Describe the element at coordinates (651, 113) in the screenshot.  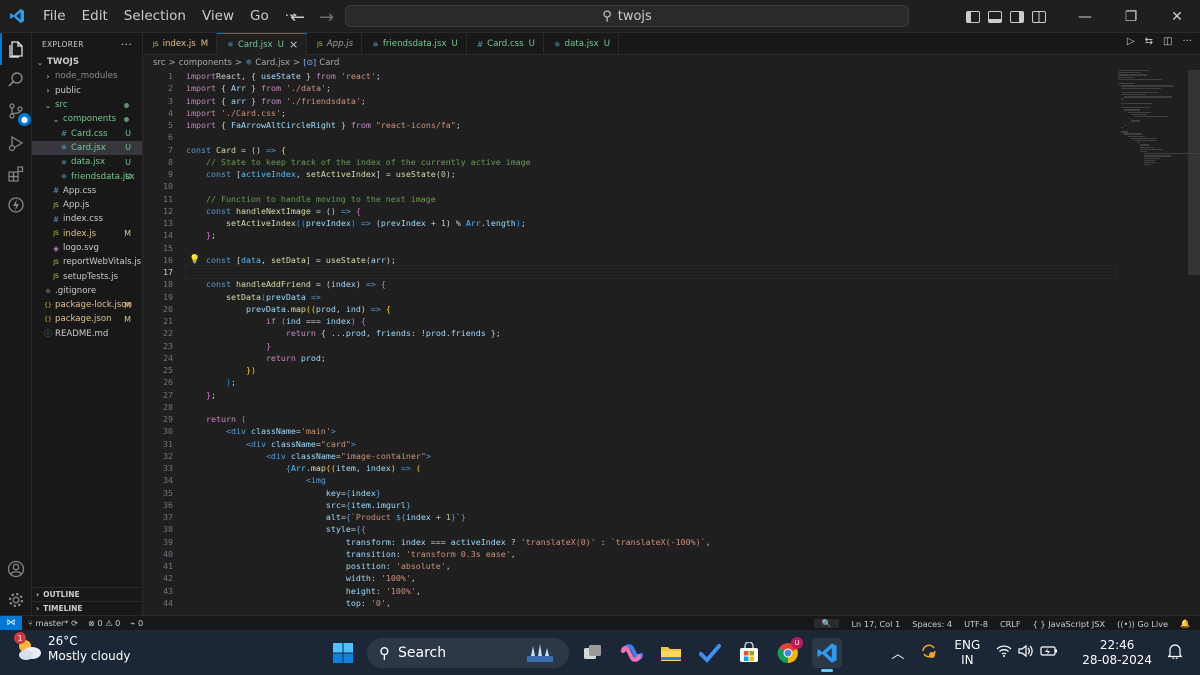
I see `code-line: import './Card.css';` at that location.